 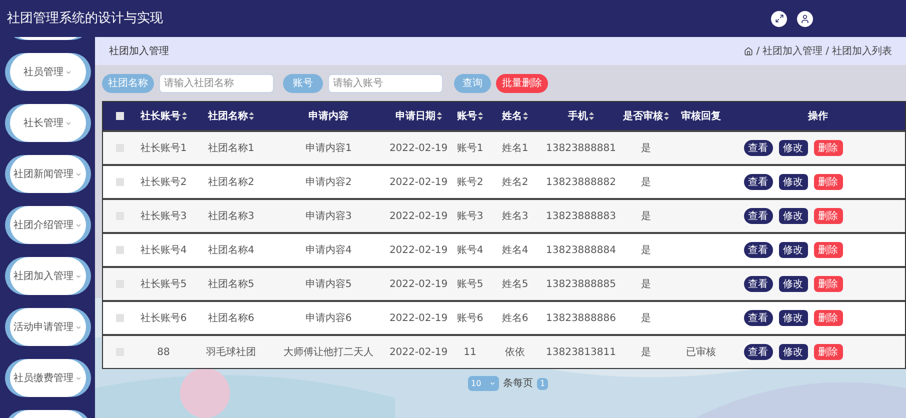 What do you see at coordinates (515, 251) in the screenshot?
I see `table-cell-text: 姓名4` at bounding box center [515, 251].